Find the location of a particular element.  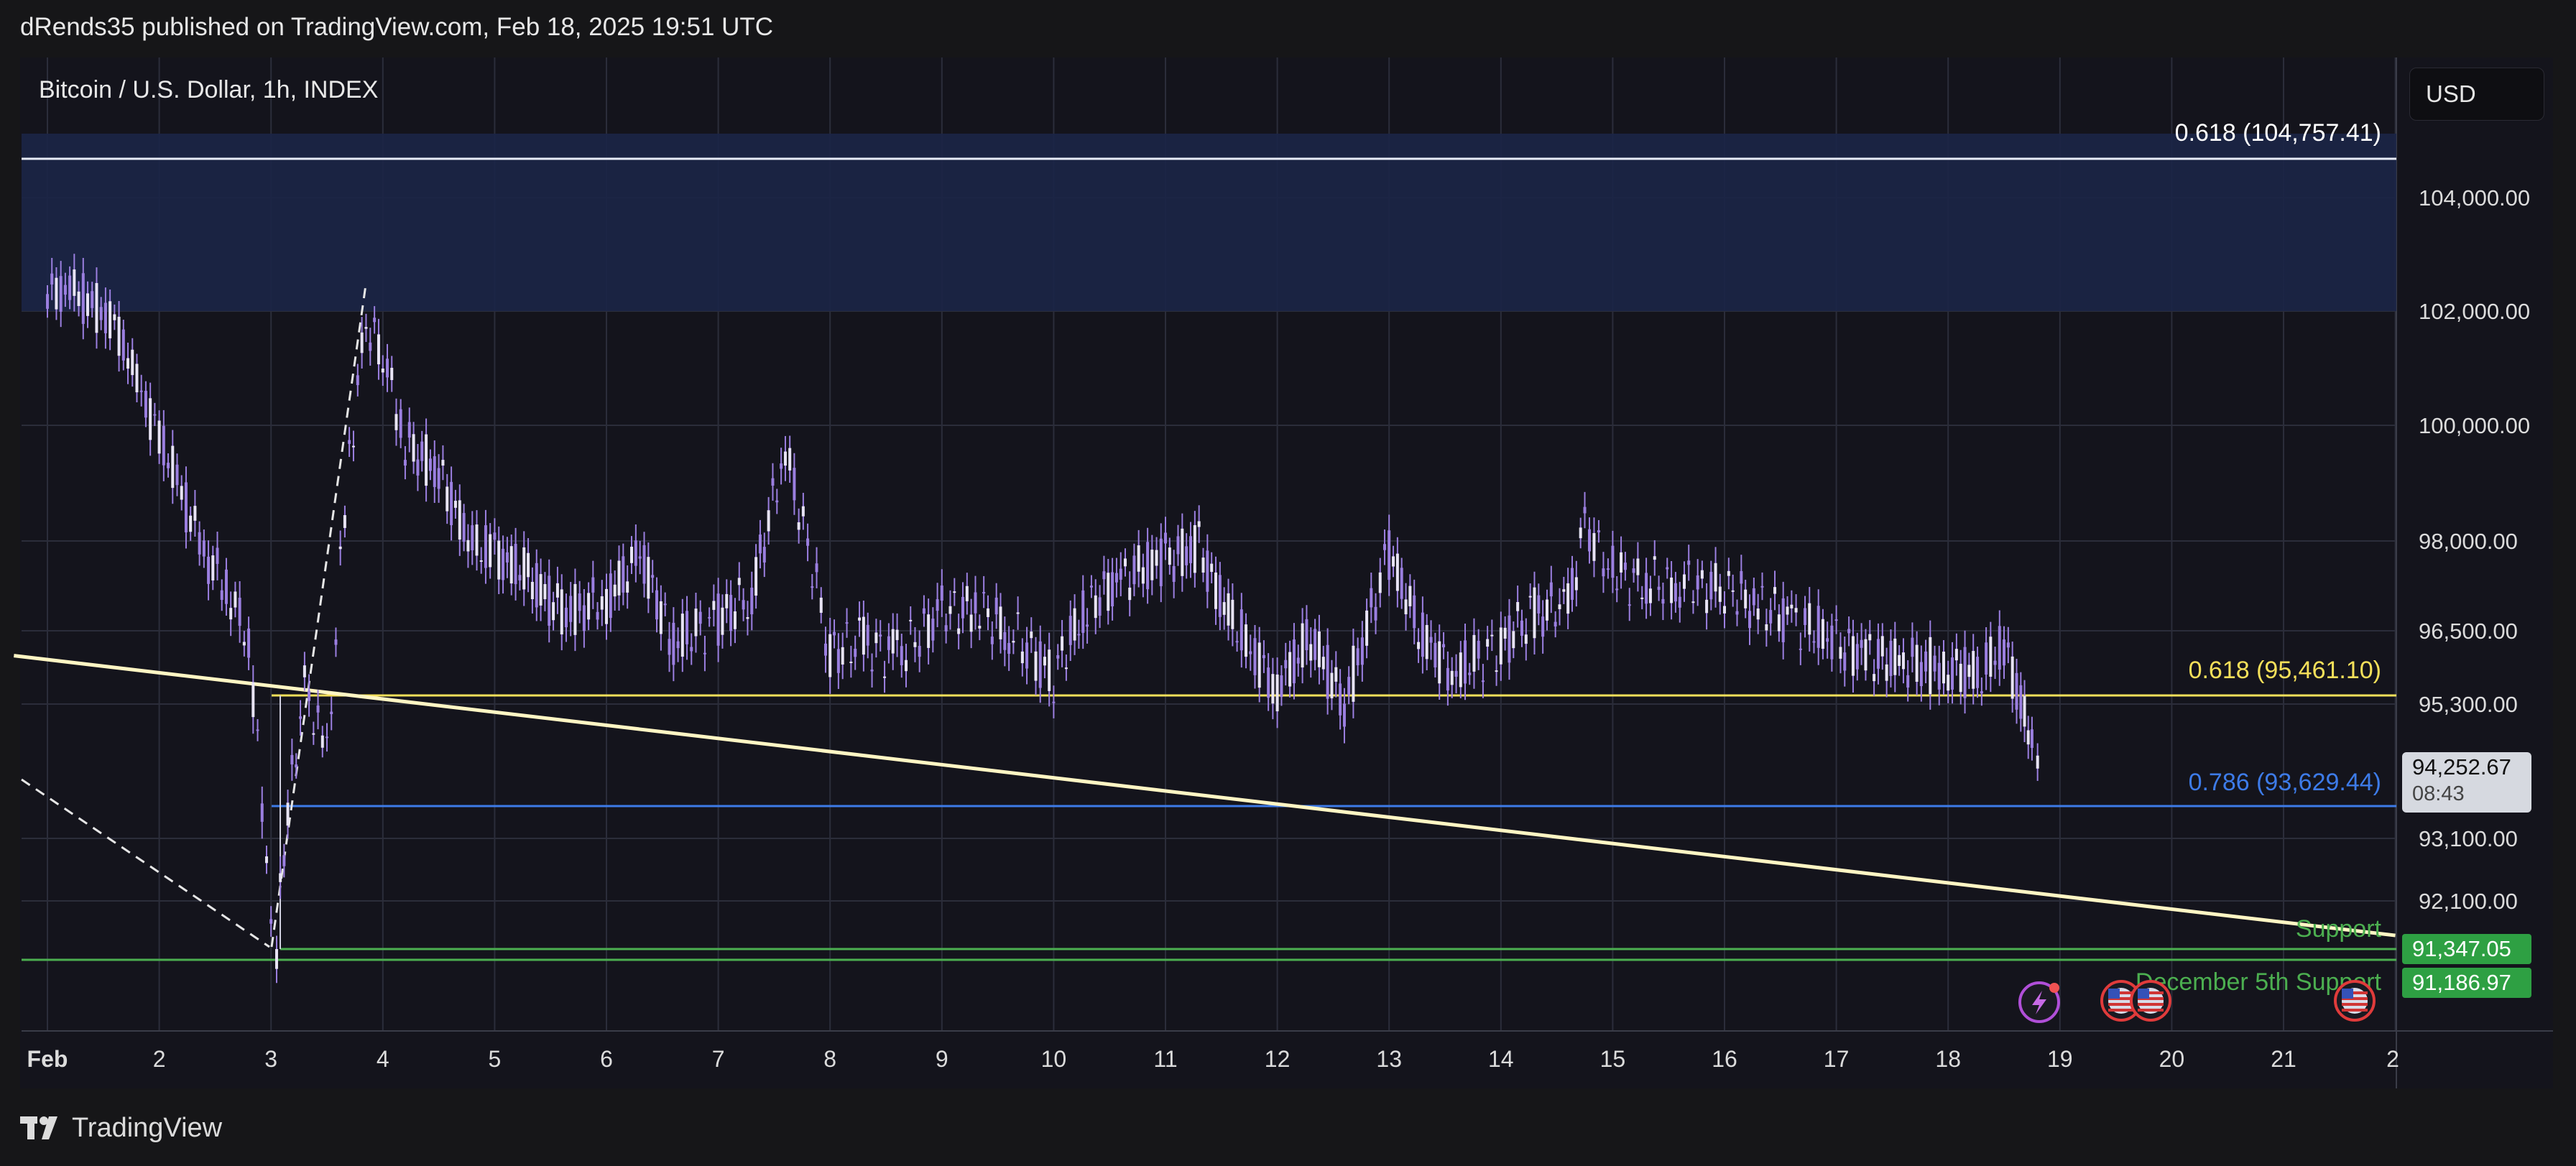

fib-low-label: 0.786 (93,629.44) is located at coordinates (2285, 782).